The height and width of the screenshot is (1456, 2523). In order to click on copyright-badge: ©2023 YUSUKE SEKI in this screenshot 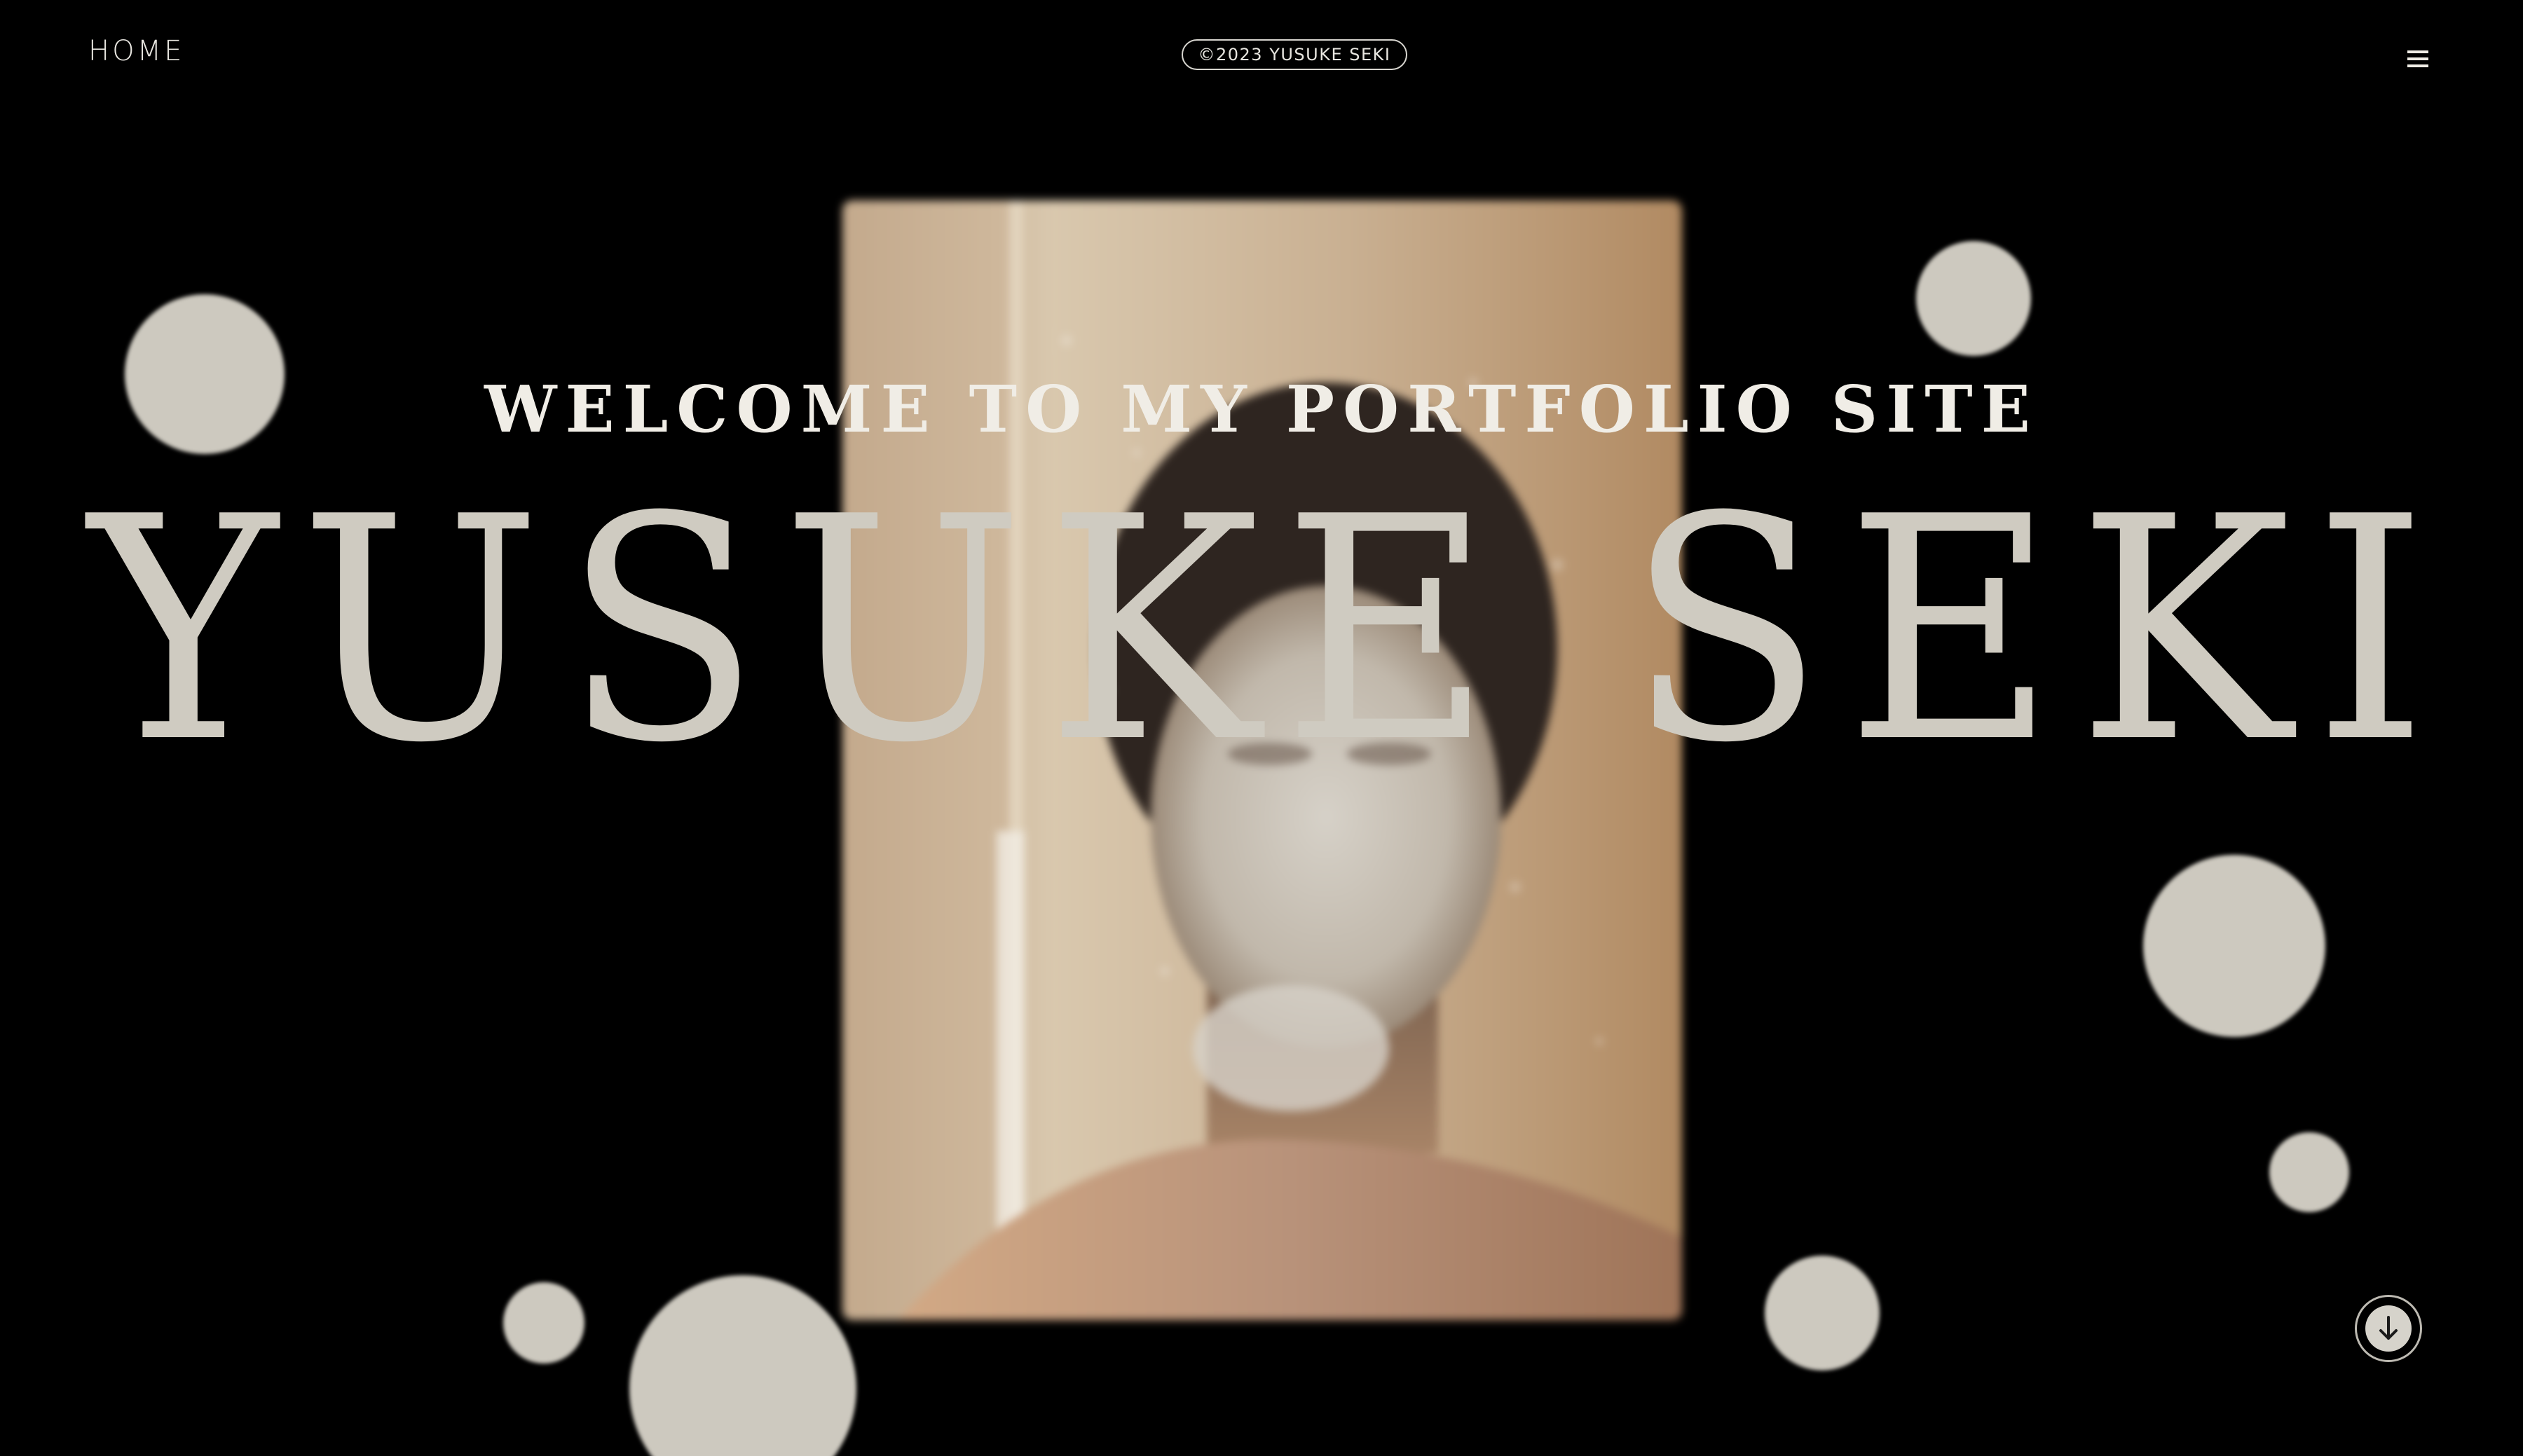, I will do `click(1294, 54)`.